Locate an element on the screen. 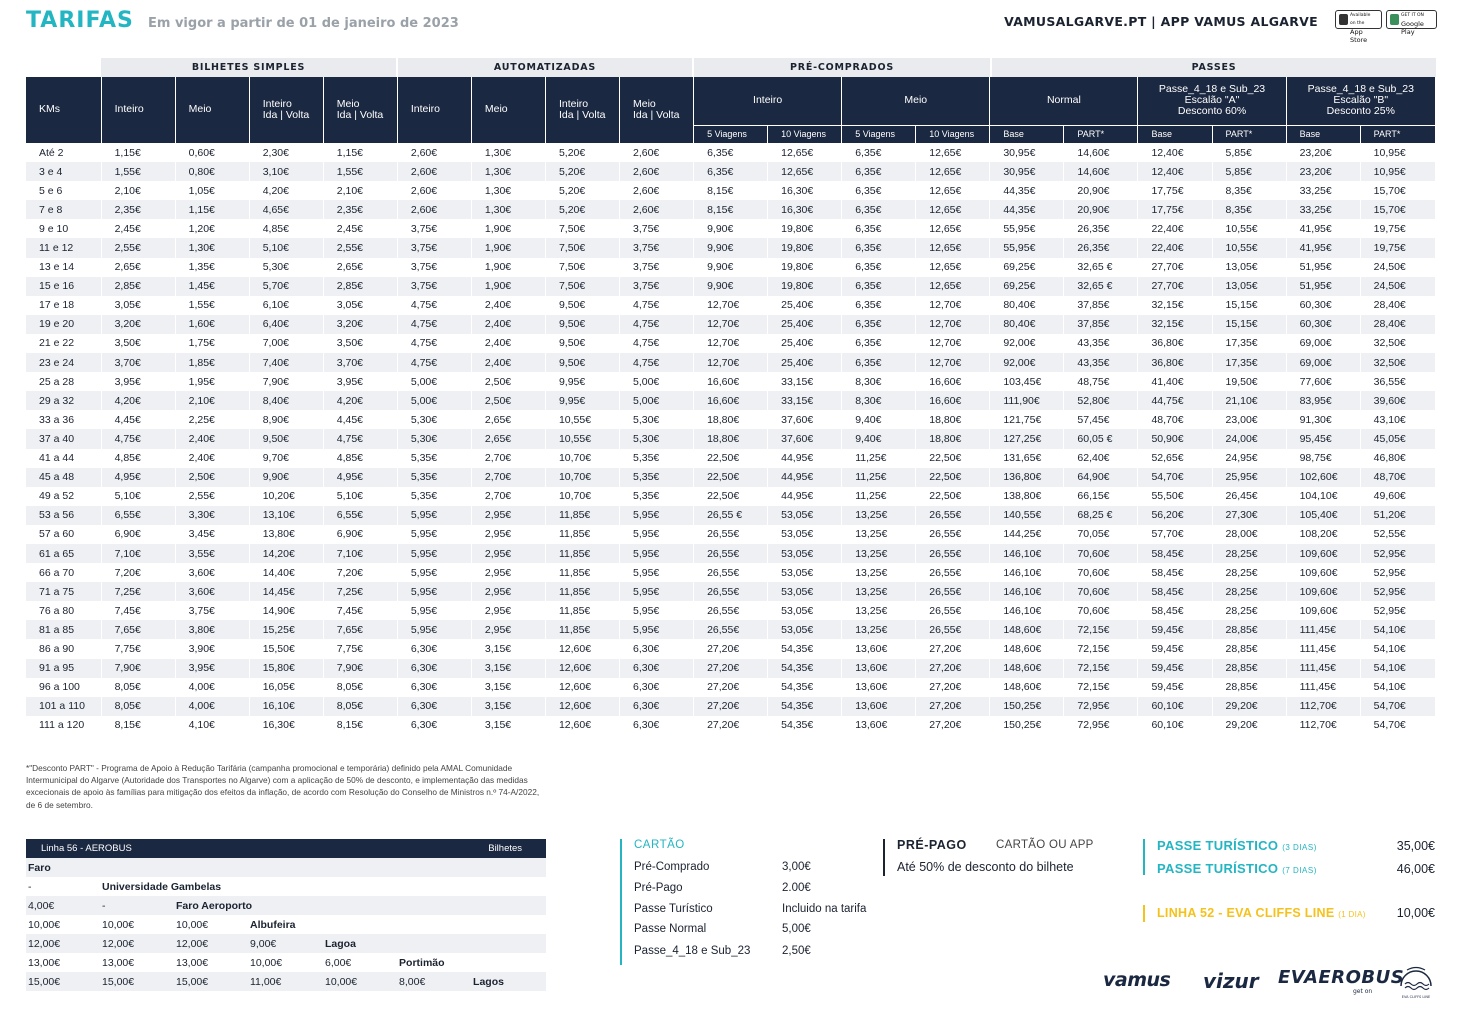 The height and width of the screenshot is (1010, 1483). col-label: Ida | Volta is located at coordinates (360, 114).